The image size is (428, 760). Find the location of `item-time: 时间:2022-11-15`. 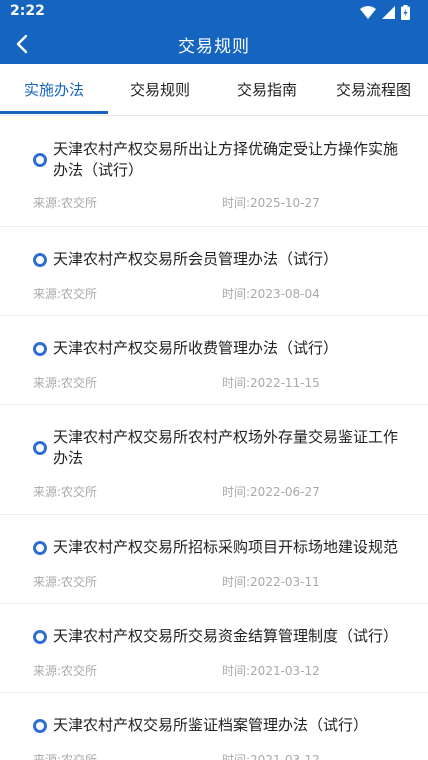

item-time: 时间:2022-11-15 is located at coordinates (271, 383).